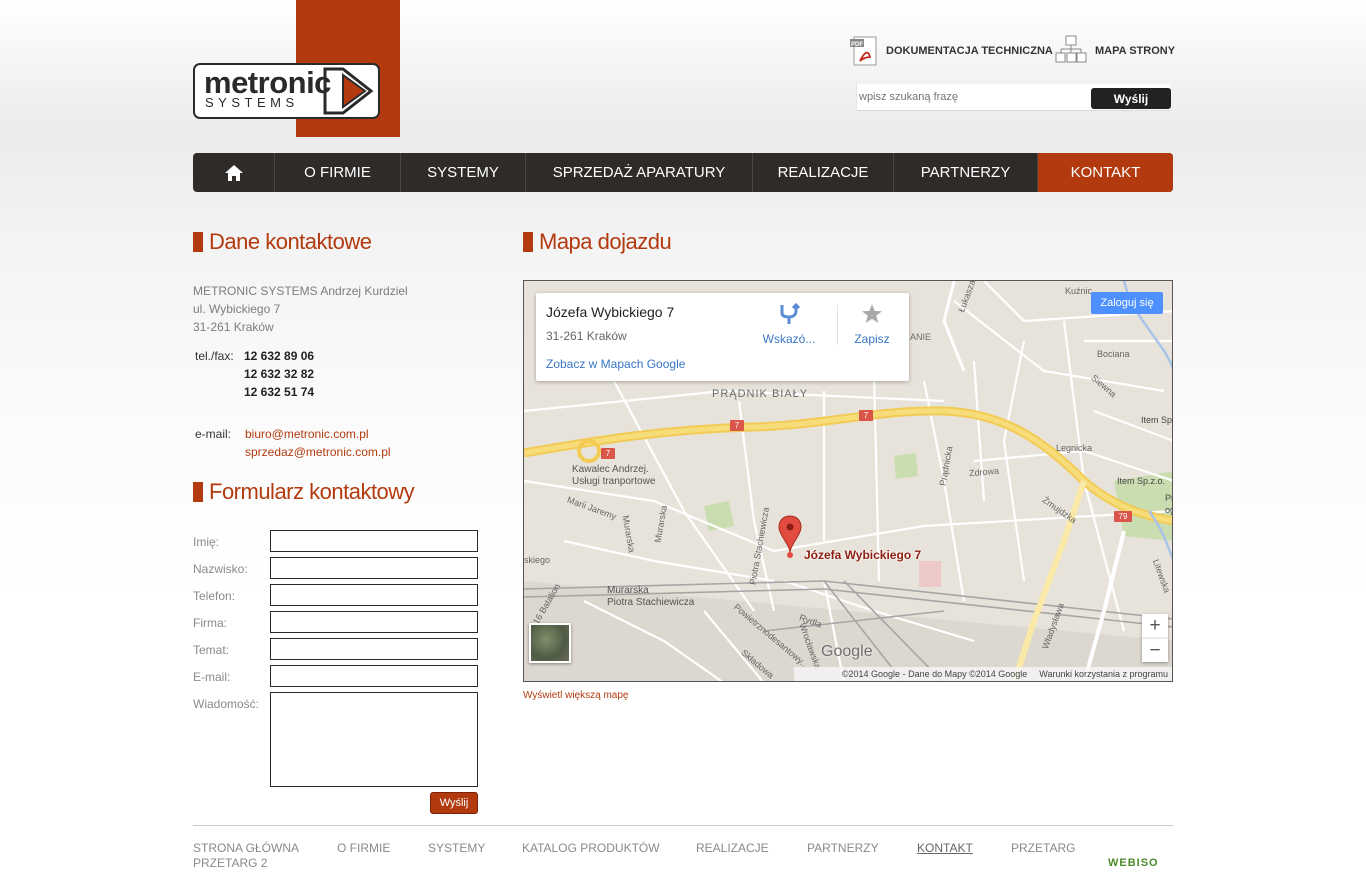  I want to click on footer-divider, so click(683, 825).